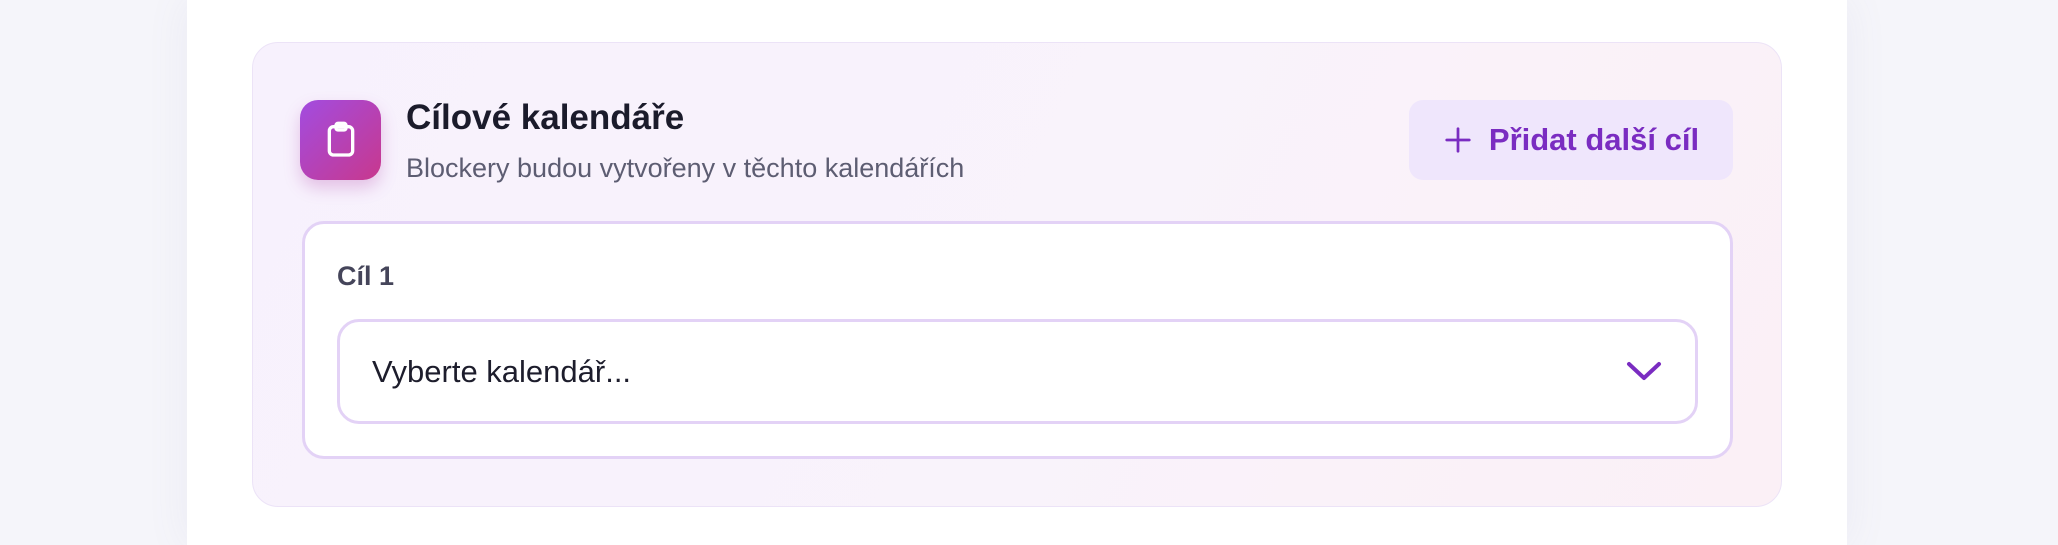  What do you see at coordinates (1594, 139) in the screenshot?
I see `add-target-button-label: Přidat další cíl` at bounding box center [1594, 139].